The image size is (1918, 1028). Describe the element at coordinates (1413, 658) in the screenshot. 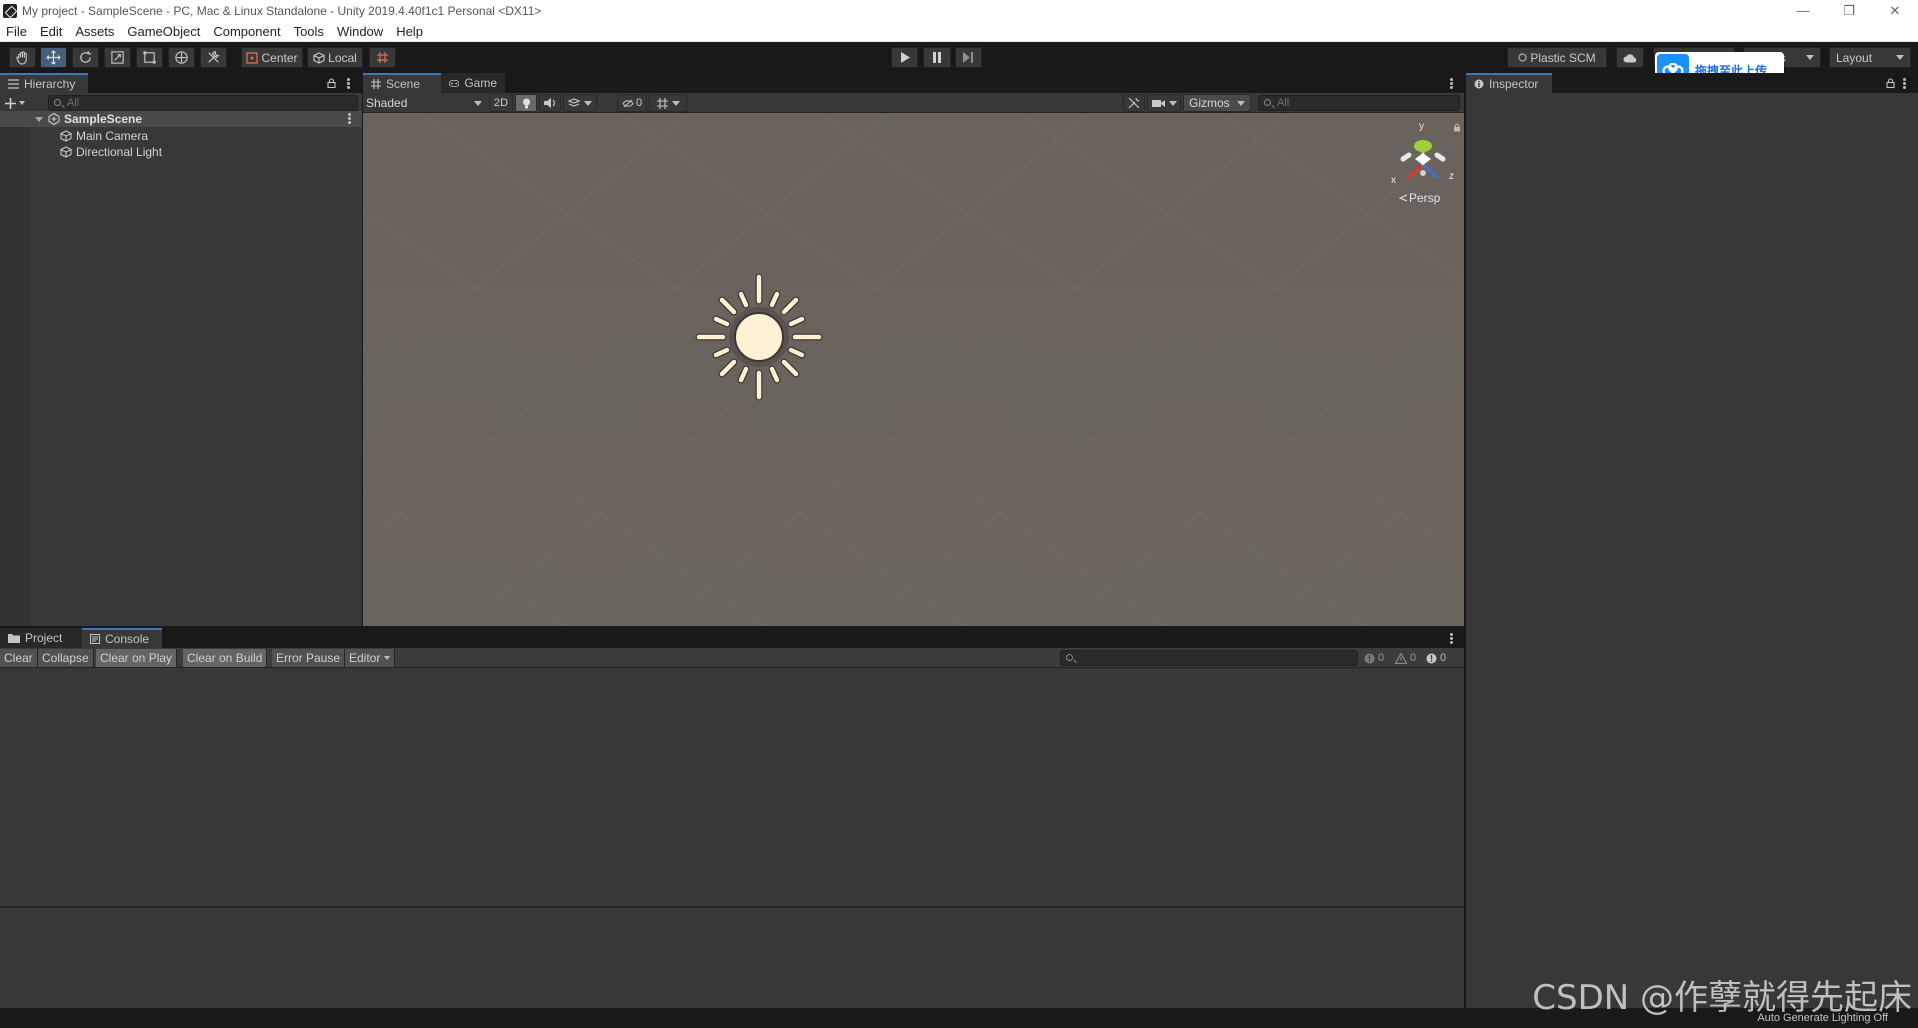

I see `warning-count: 0` at that location.